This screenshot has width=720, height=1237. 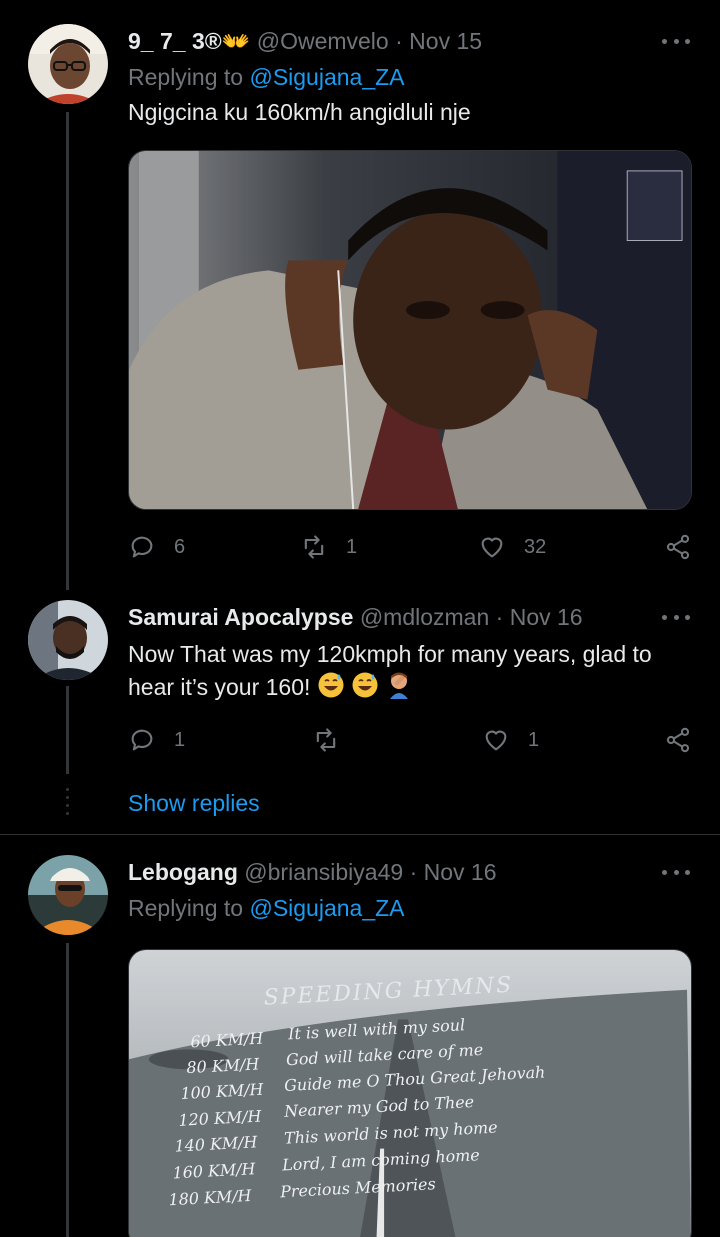 I want to click on show-replies-link: Show replies, so click(x=194, y=803).